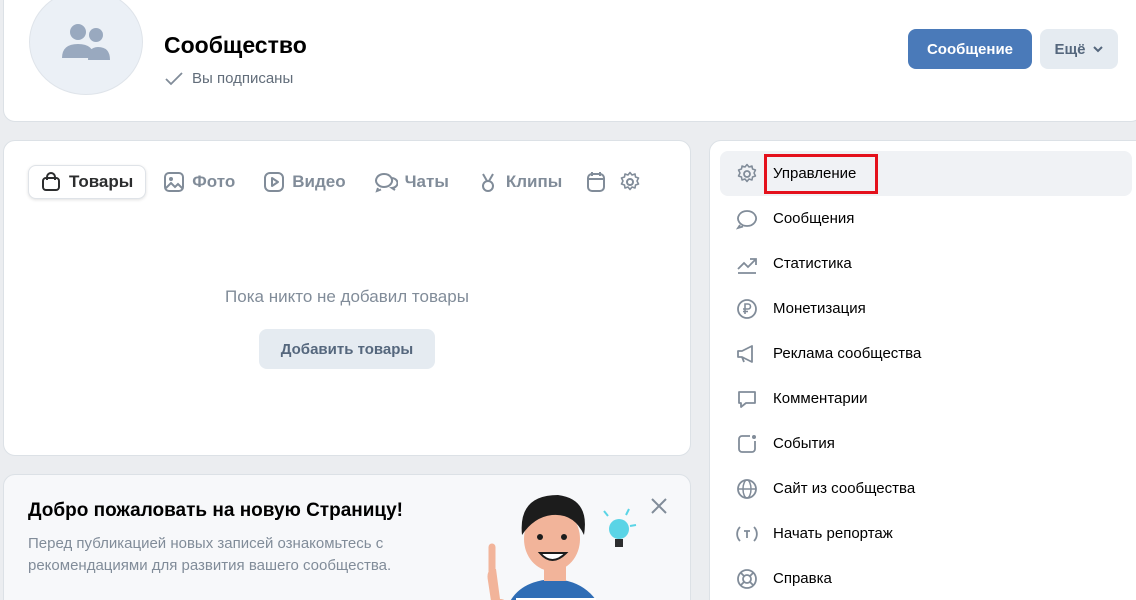 The height and width of the screenshot is (600, 1136). What do you see at coordinates (1070, 49) in the screenshot?
I see `more-button-label: Ещё` at bounding box center [1070, 49].